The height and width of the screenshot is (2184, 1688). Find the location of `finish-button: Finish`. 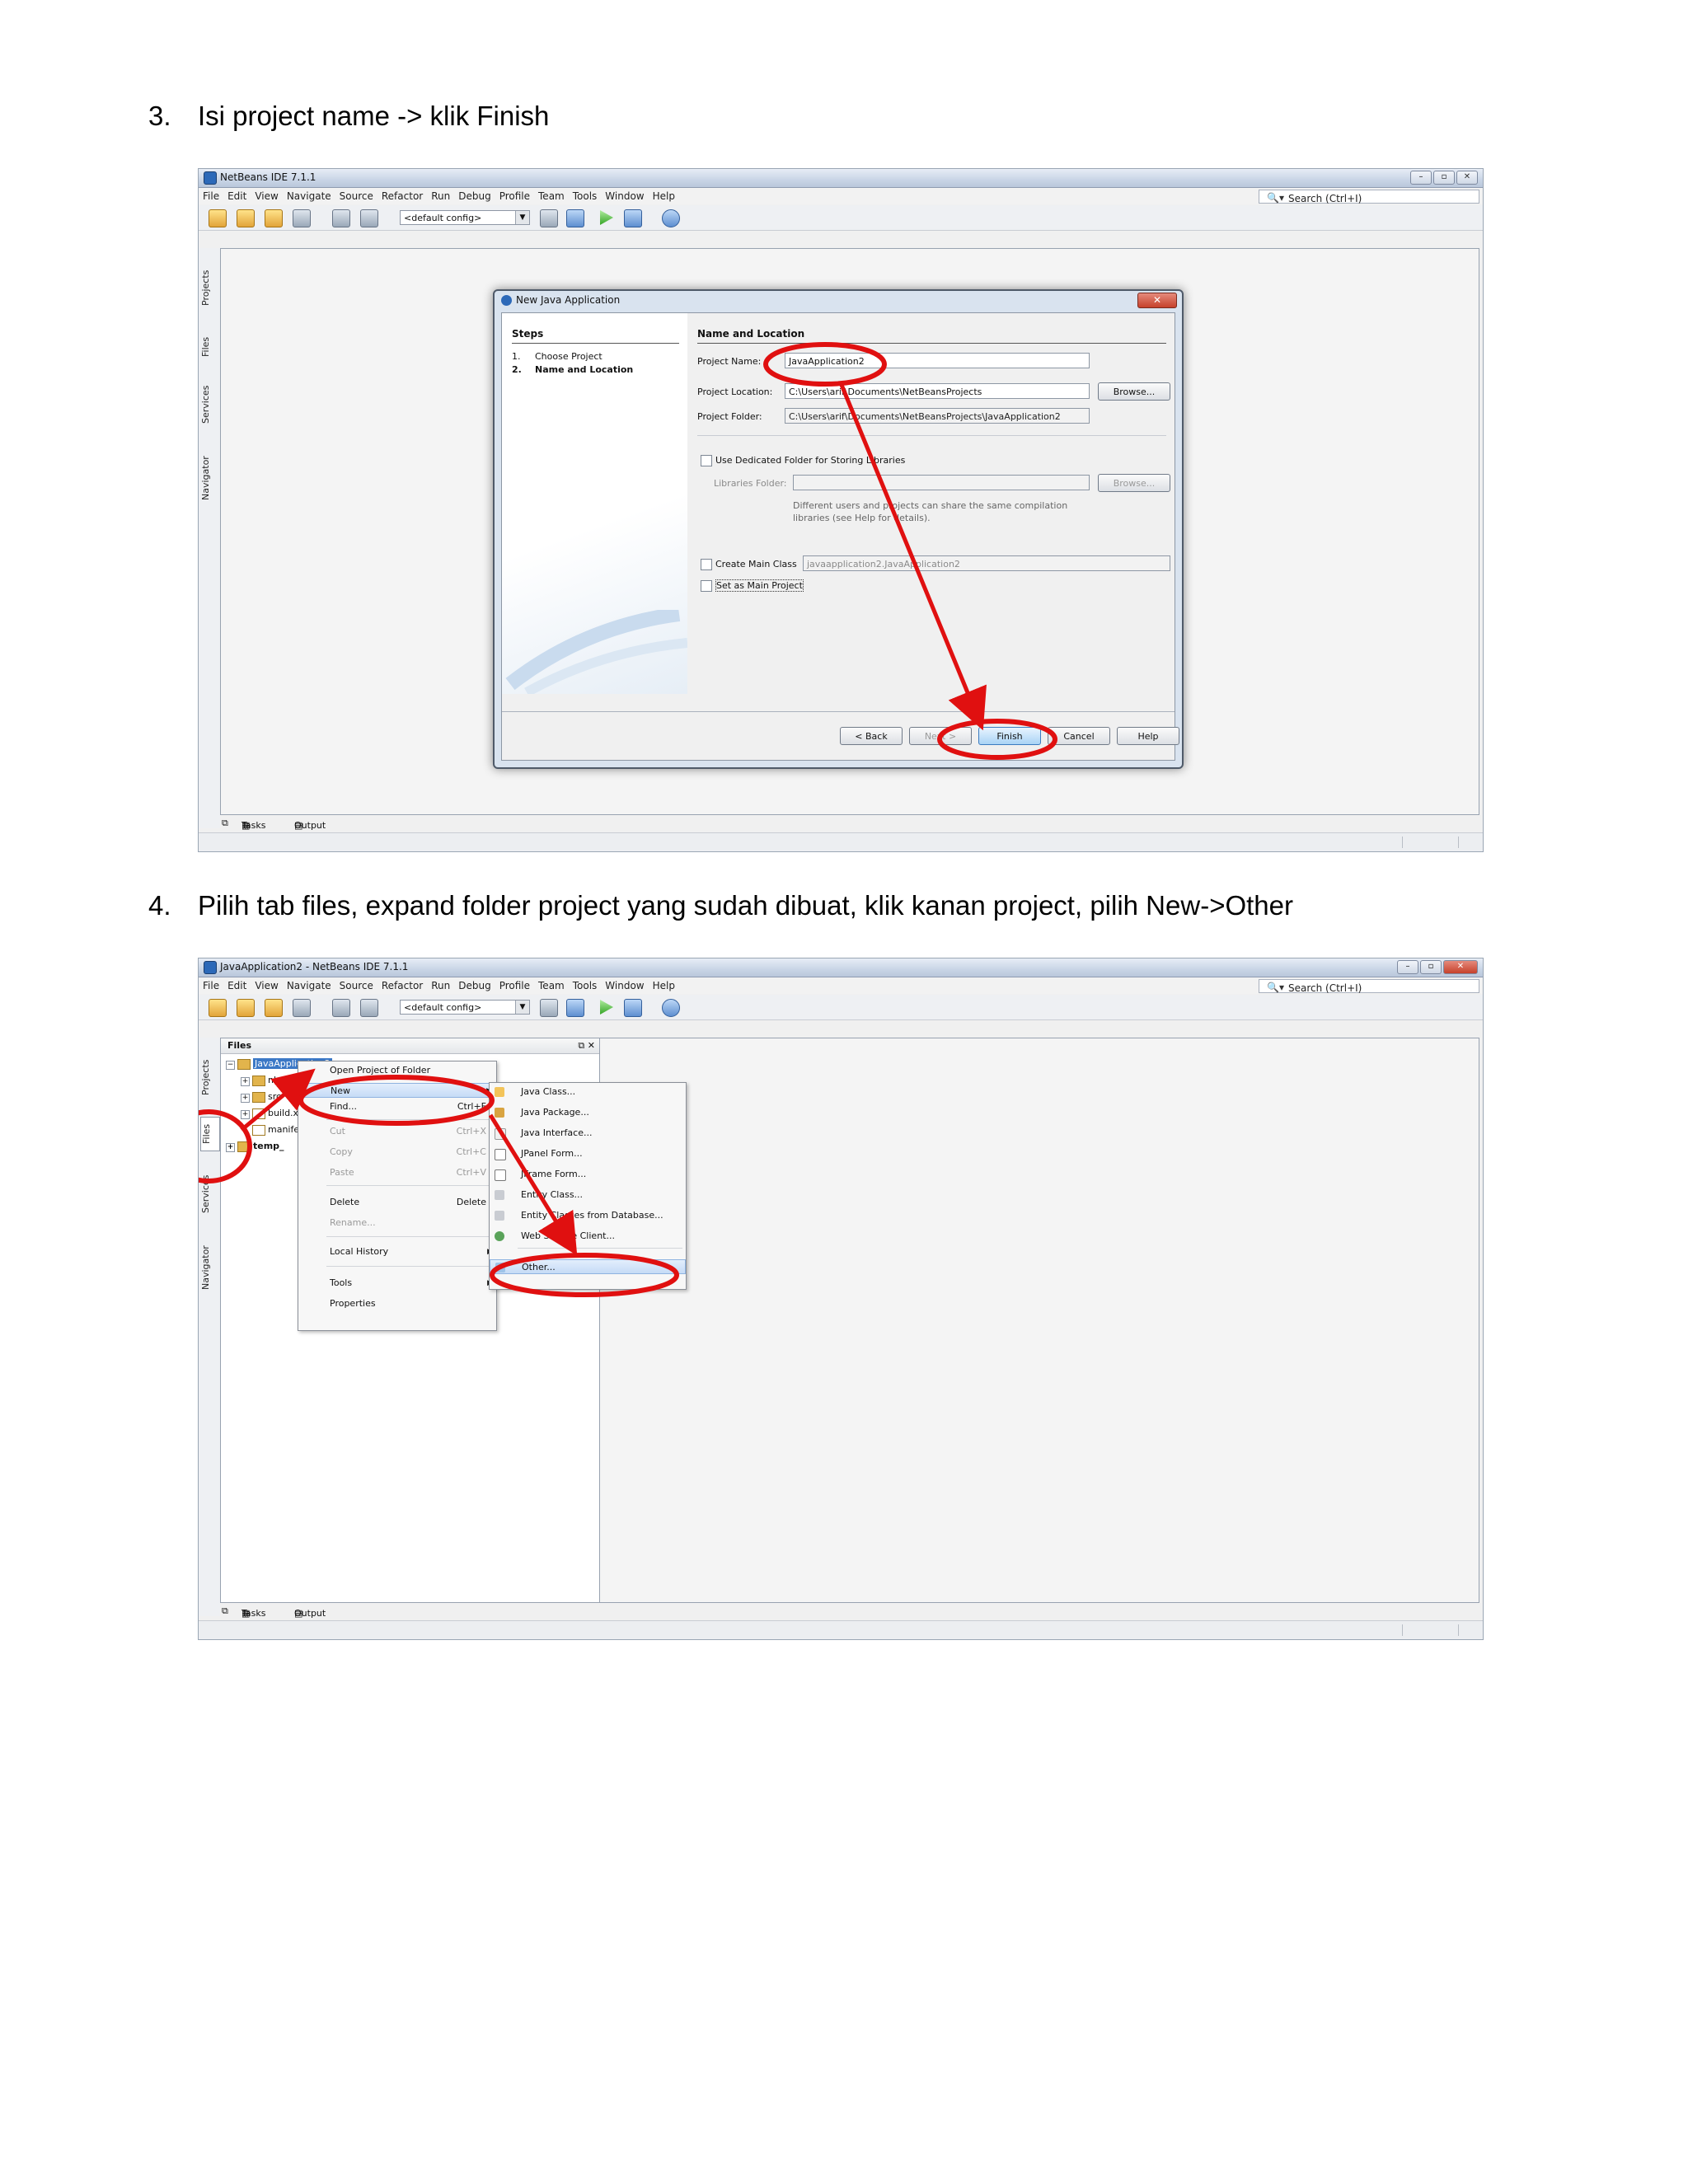

finish-button: Finish is located at coordinates (1010, 736).